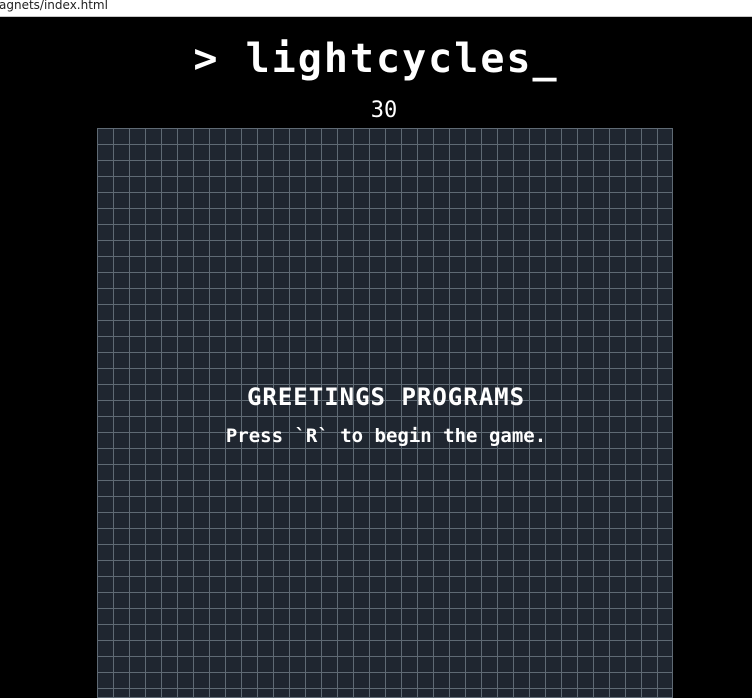 Image resolution: width=752 pixels, height=698 pixels. What do you see at coordinates (384, 110) in the screenshot?
I see `score-counter: 30` at bounding box center [384, 110].